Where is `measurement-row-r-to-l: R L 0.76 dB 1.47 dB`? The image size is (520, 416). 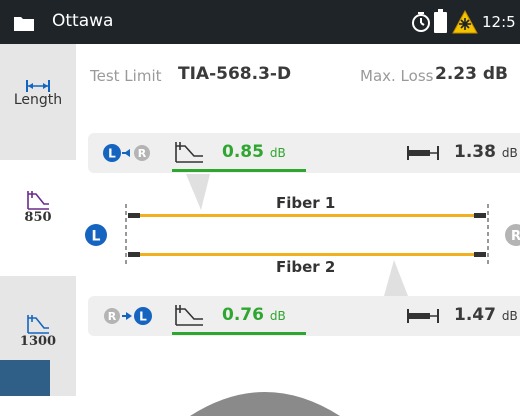 measurement-row-r-to-l: R L 0.76 dB 1.47 dB is located at coordinates (304, 316).